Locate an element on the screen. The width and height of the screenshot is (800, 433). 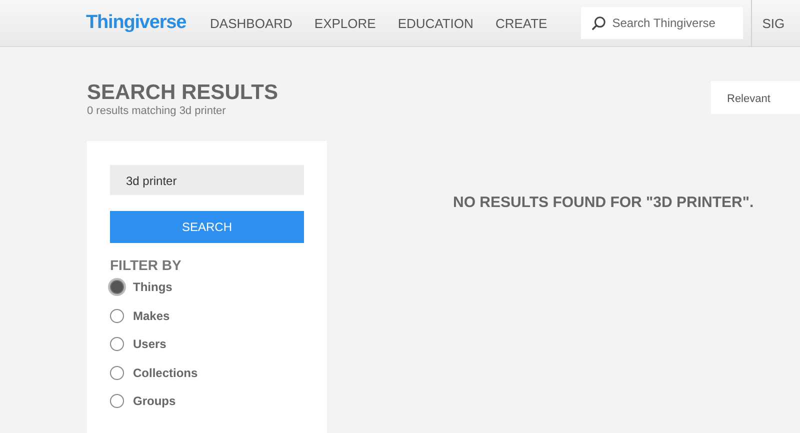
nav-link: CREATE is located at coordinates (521, 23).